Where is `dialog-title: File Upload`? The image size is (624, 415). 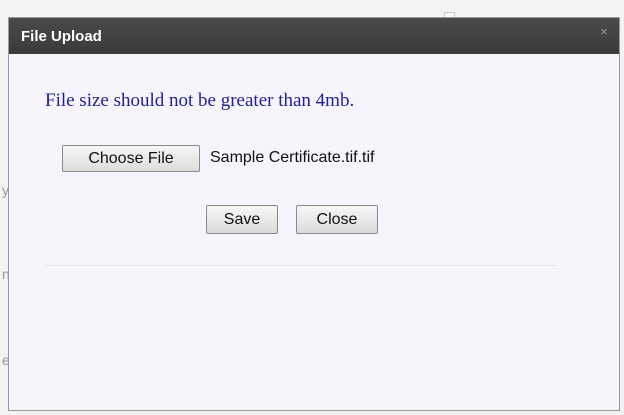
dialog-title: File Upload is located at coordinates (61, 36).